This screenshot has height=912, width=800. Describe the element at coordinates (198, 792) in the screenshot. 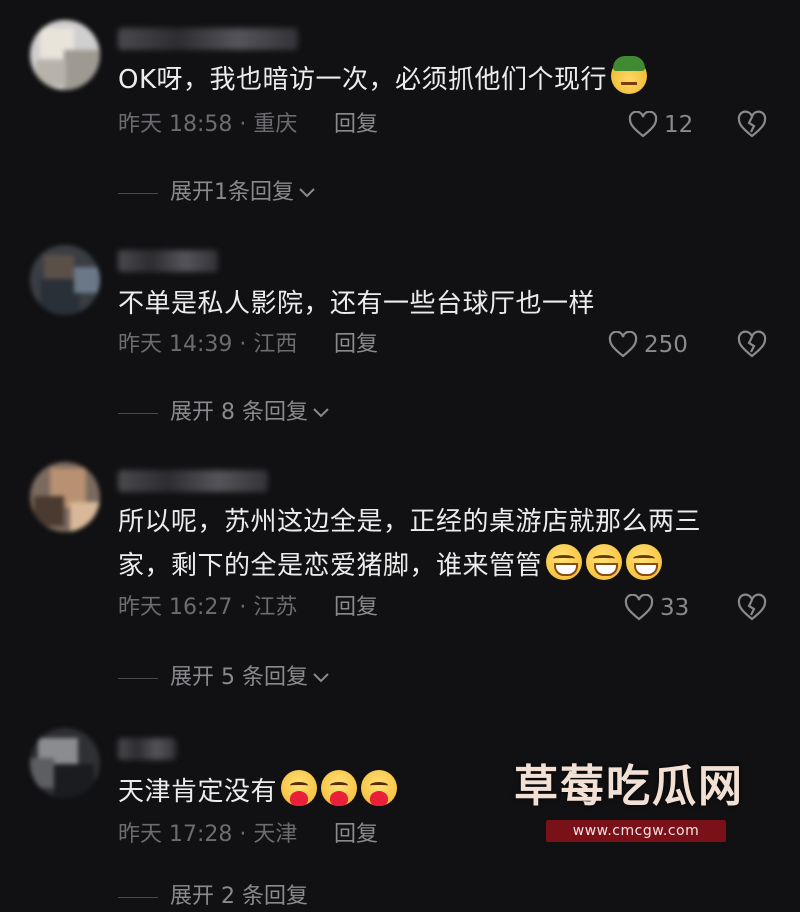

I see `comment-text-content: 天津肯定没有` at that location.